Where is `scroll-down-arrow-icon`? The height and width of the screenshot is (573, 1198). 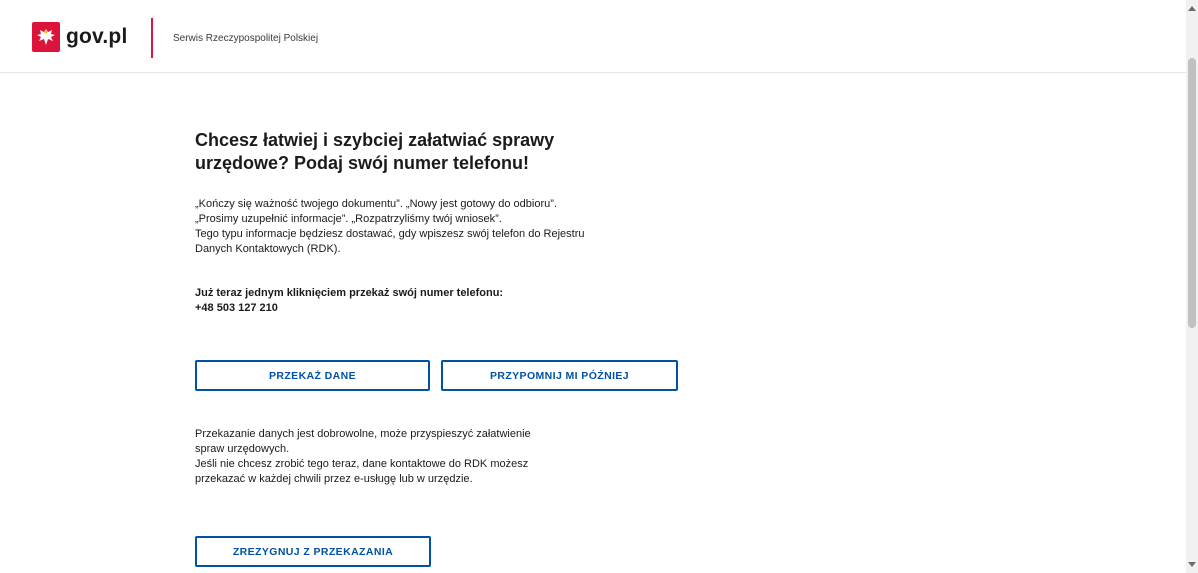
scroll-down-arrow-icon is located at coordinates (1192, 564).